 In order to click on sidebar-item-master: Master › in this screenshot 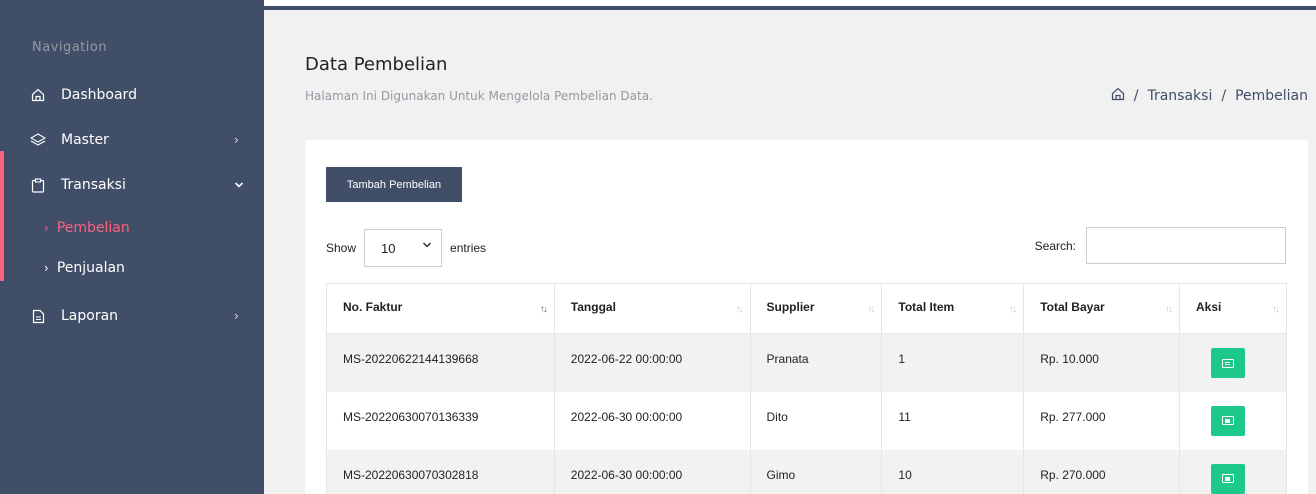, I will do `click(132, 140)`.